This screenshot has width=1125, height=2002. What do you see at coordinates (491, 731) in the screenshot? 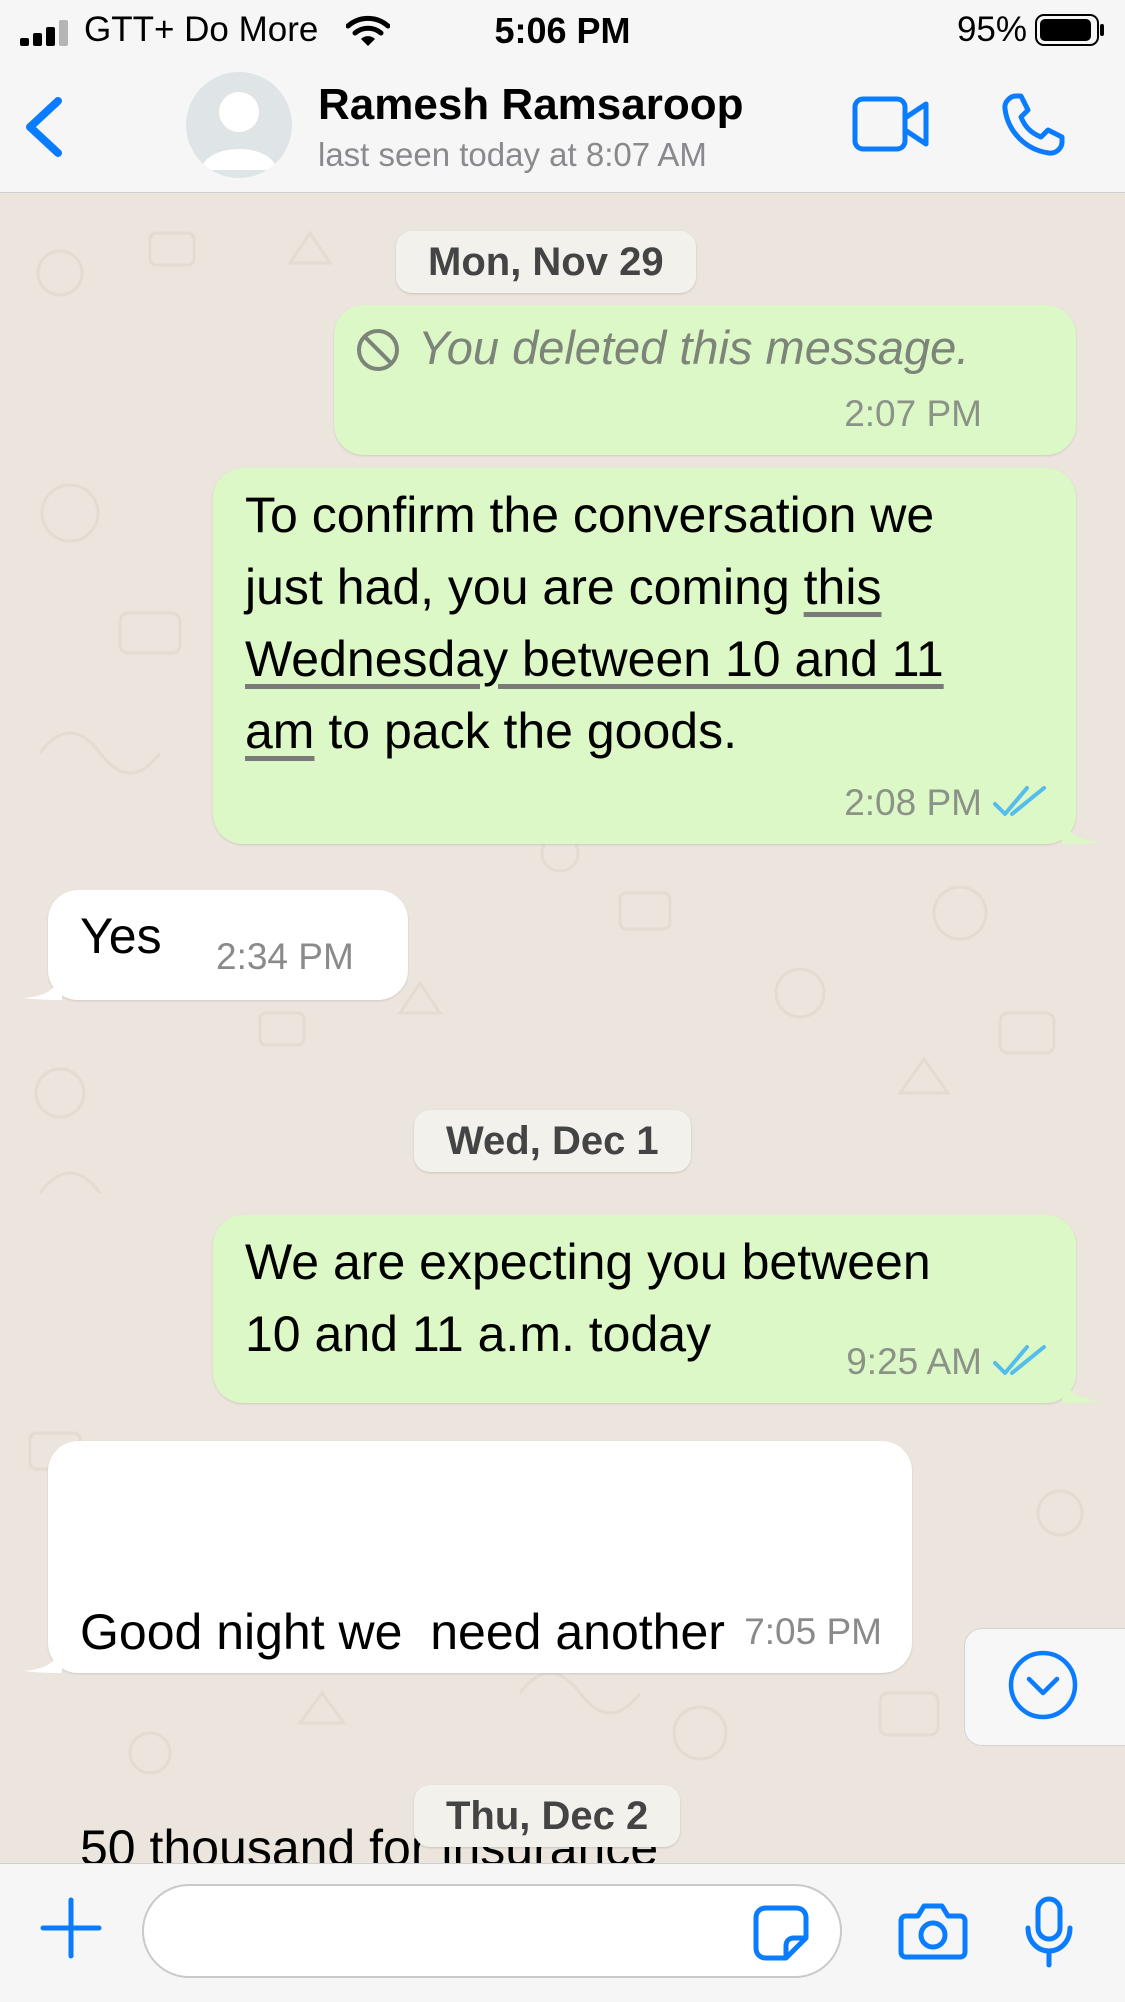
I see `message-line: am to pack the goods.` at bounding box center [491, 731].